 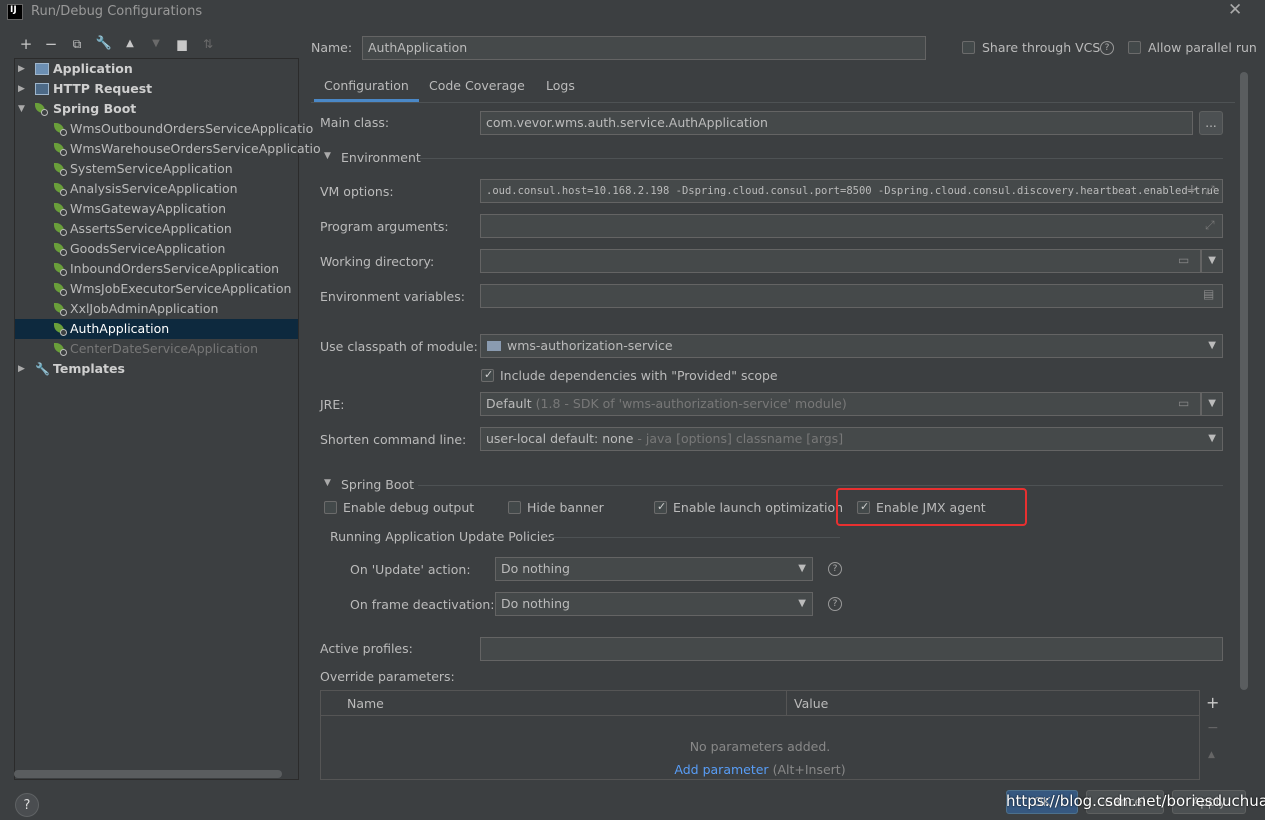 I want to click on column-value: Value, so click(x=811, y=703).